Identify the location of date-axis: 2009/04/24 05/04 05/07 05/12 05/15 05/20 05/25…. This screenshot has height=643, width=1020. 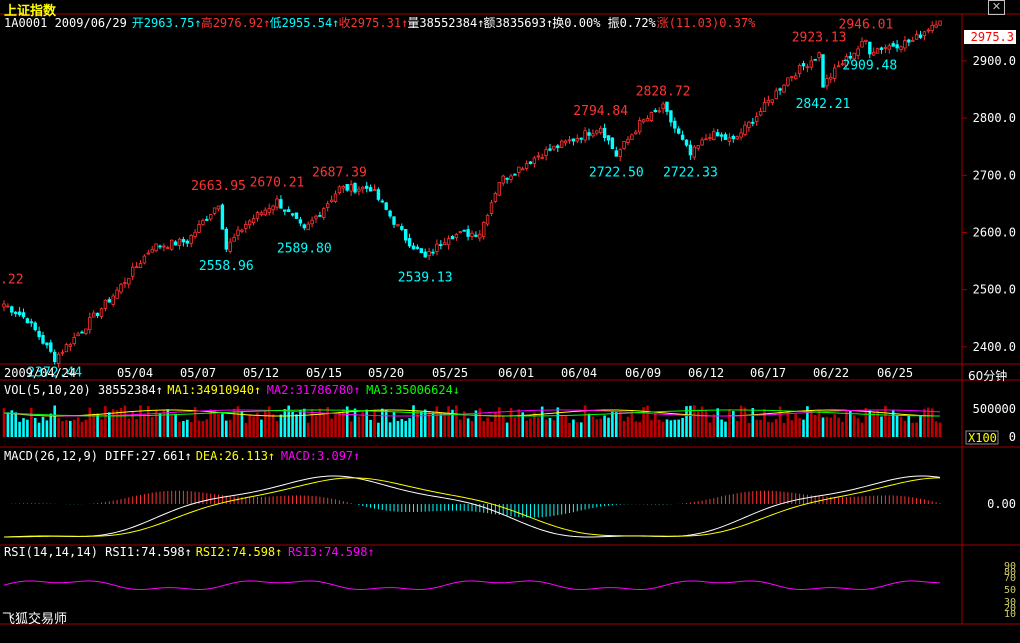
(458, 373).